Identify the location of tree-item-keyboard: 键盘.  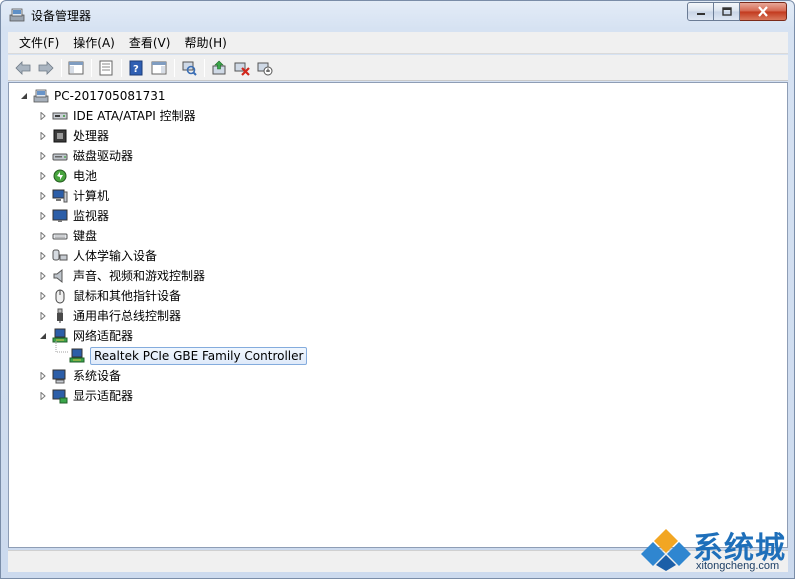
(67, 236).